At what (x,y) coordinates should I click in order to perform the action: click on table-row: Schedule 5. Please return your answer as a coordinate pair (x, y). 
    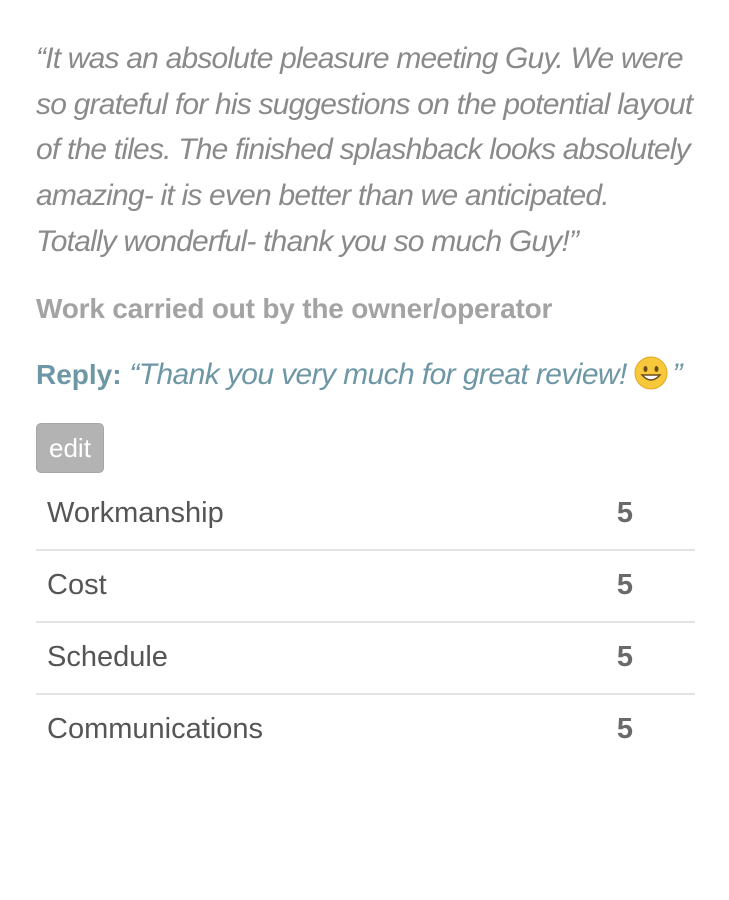
    Looking at the image, I should click on (365, 658).